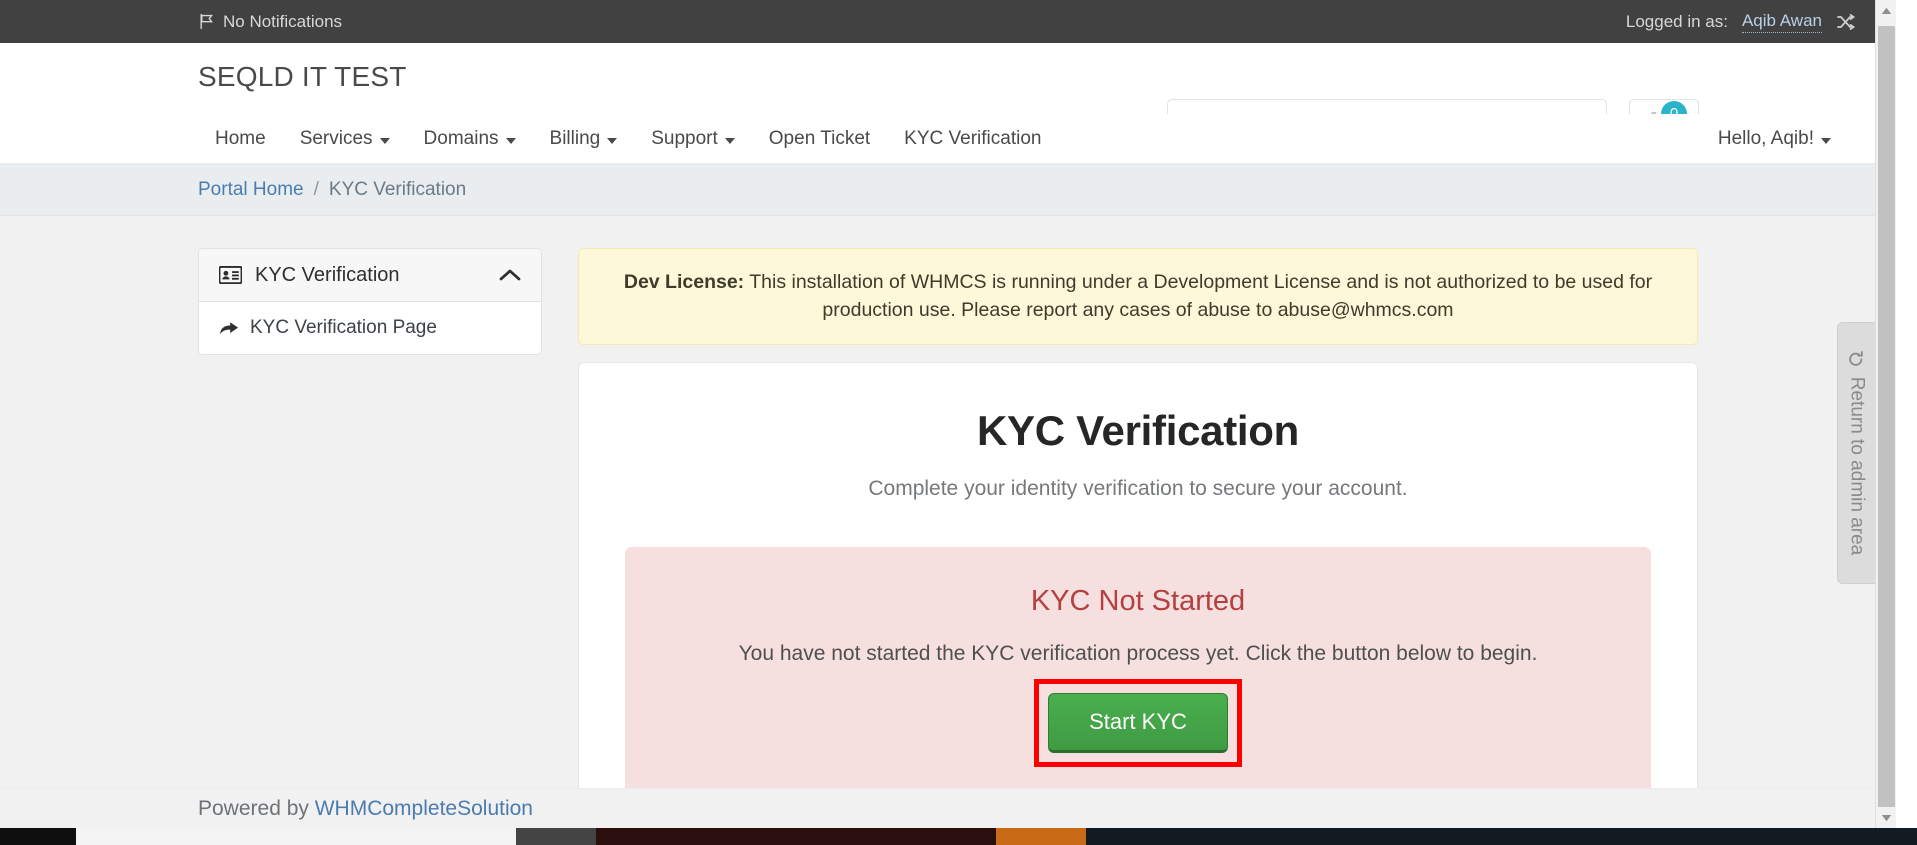 The image size is (1917, 845). I want to click on logged-in-label: Logged in as:, so click(1676, 21).